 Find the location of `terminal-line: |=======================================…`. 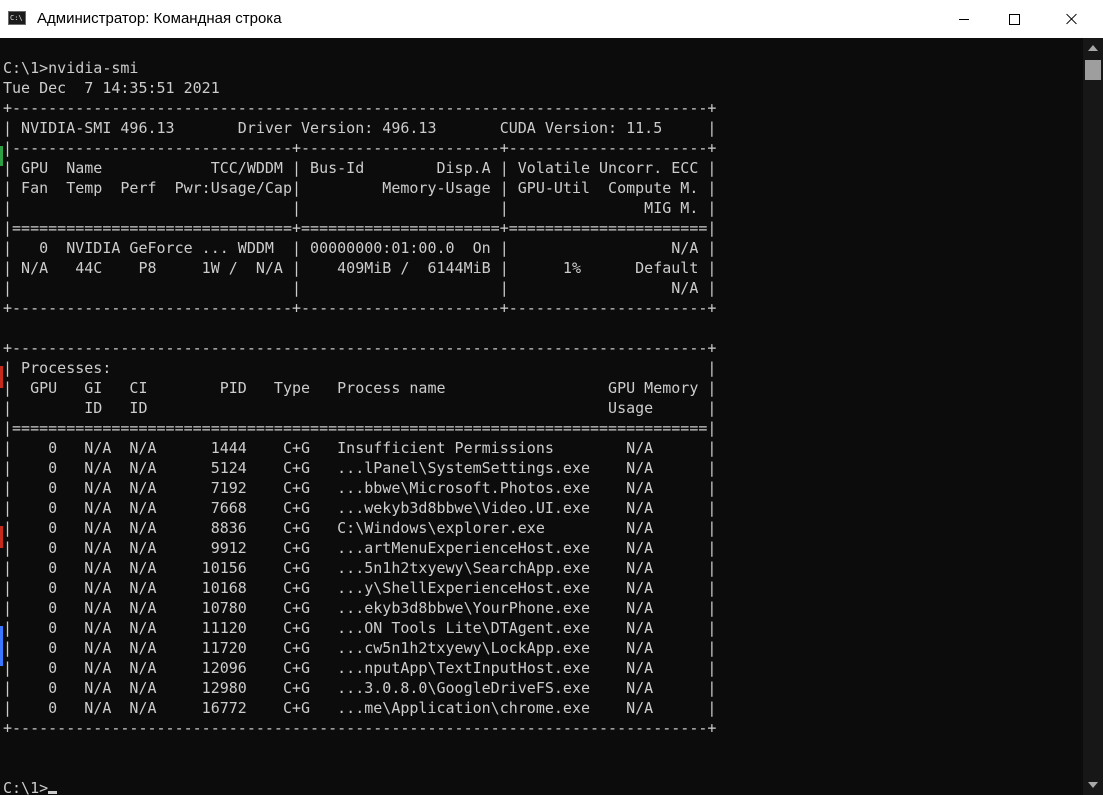

terminal-line: |=======================================… is located at coordinates (360, 428).